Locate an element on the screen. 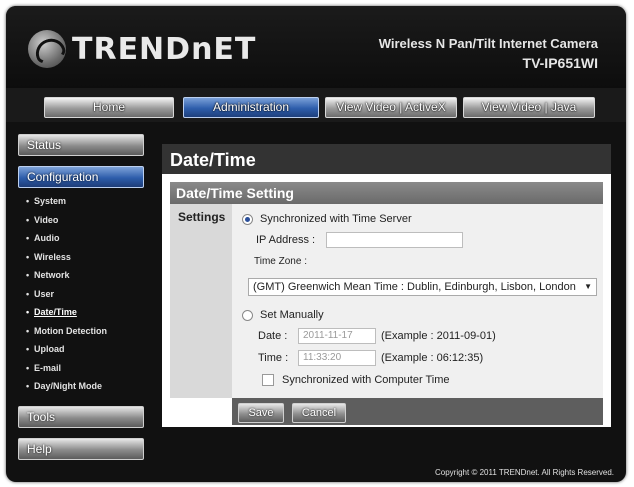 Image resolution: width=634 pixels, height=487 pixels. settings-label: Settings is located at coordinates (201, 301).